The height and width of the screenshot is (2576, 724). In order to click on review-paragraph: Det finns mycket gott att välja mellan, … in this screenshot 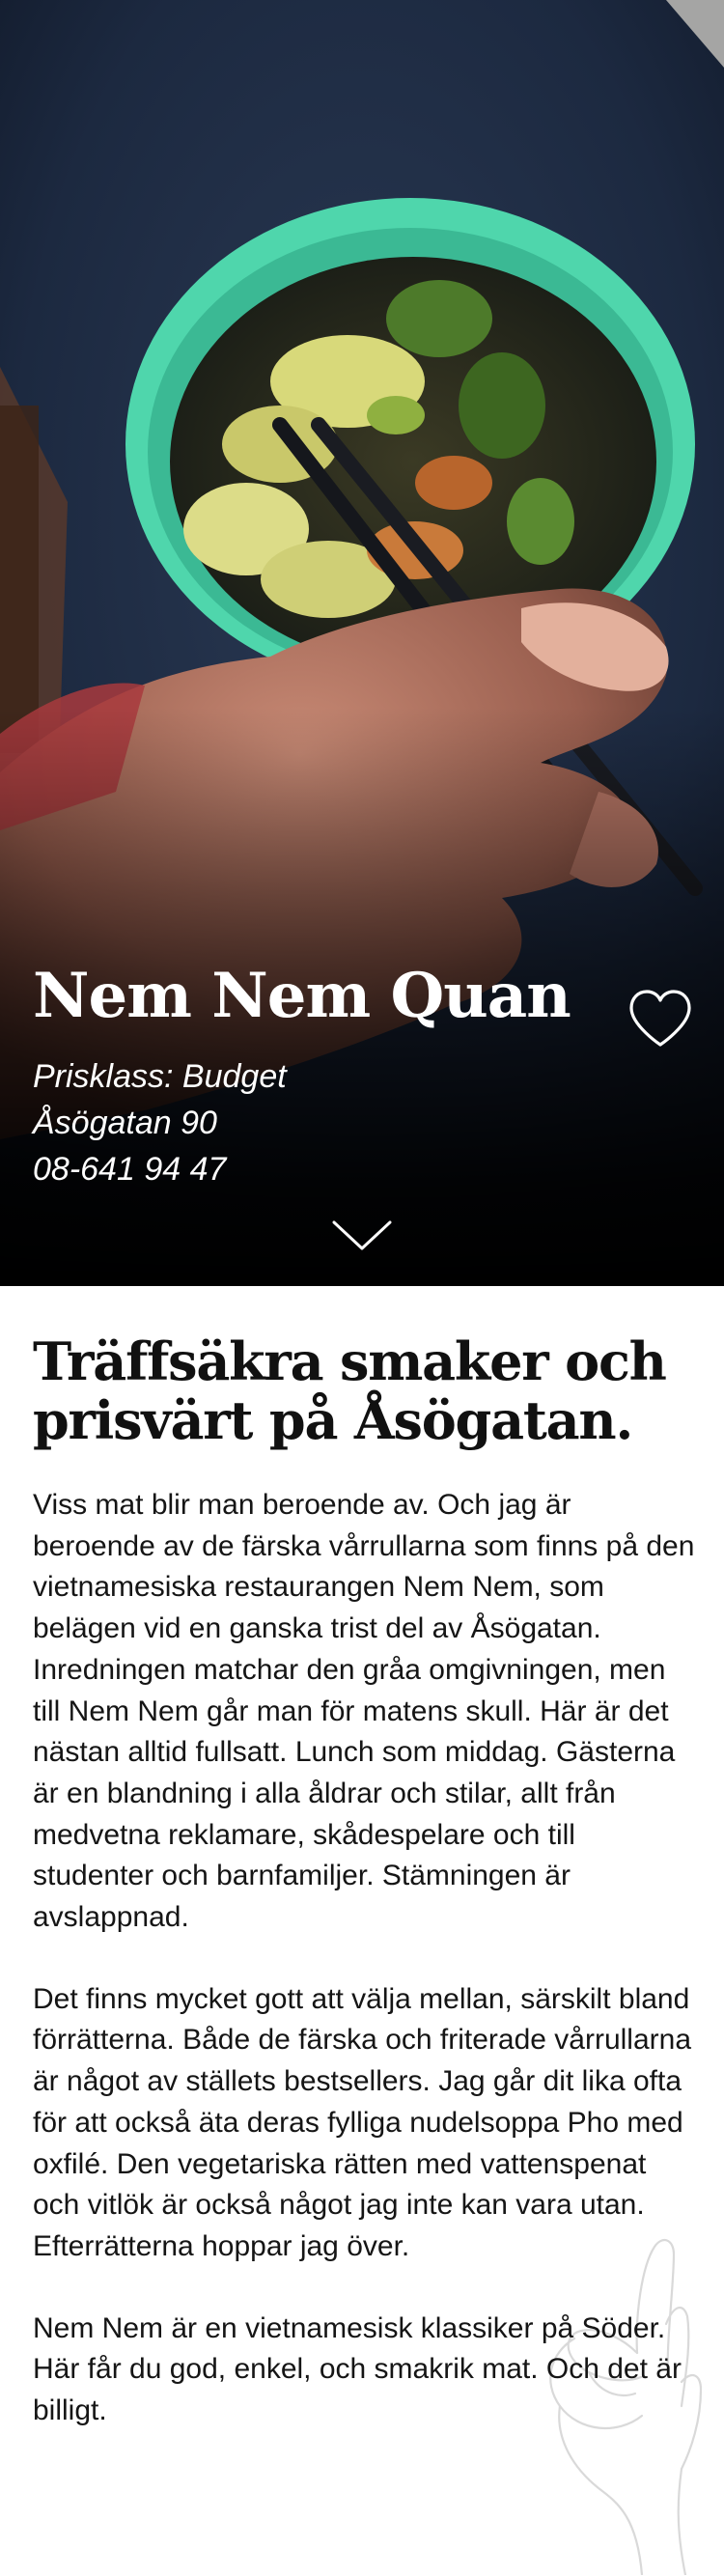, I will do `click(363, 2122)`.